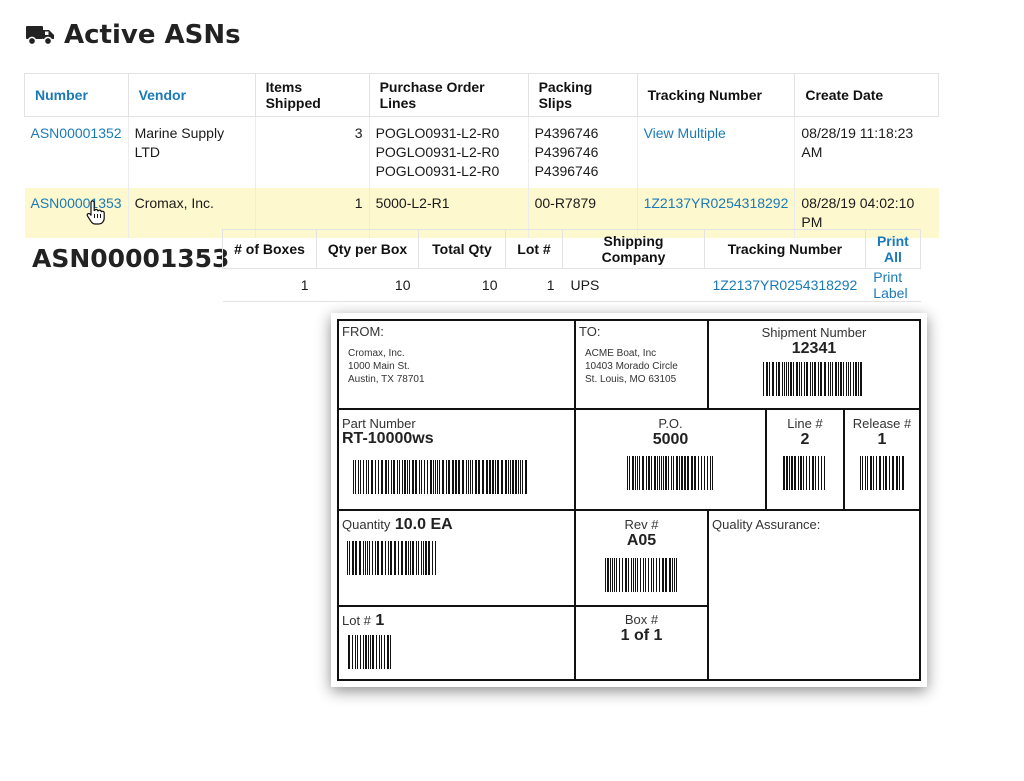 The width and height of the screenshot is (1024, 781). What do you see at coordinates (670, 423) in the screenshot?
I see `po-label: P.O.` at bounding box center [670, 423].